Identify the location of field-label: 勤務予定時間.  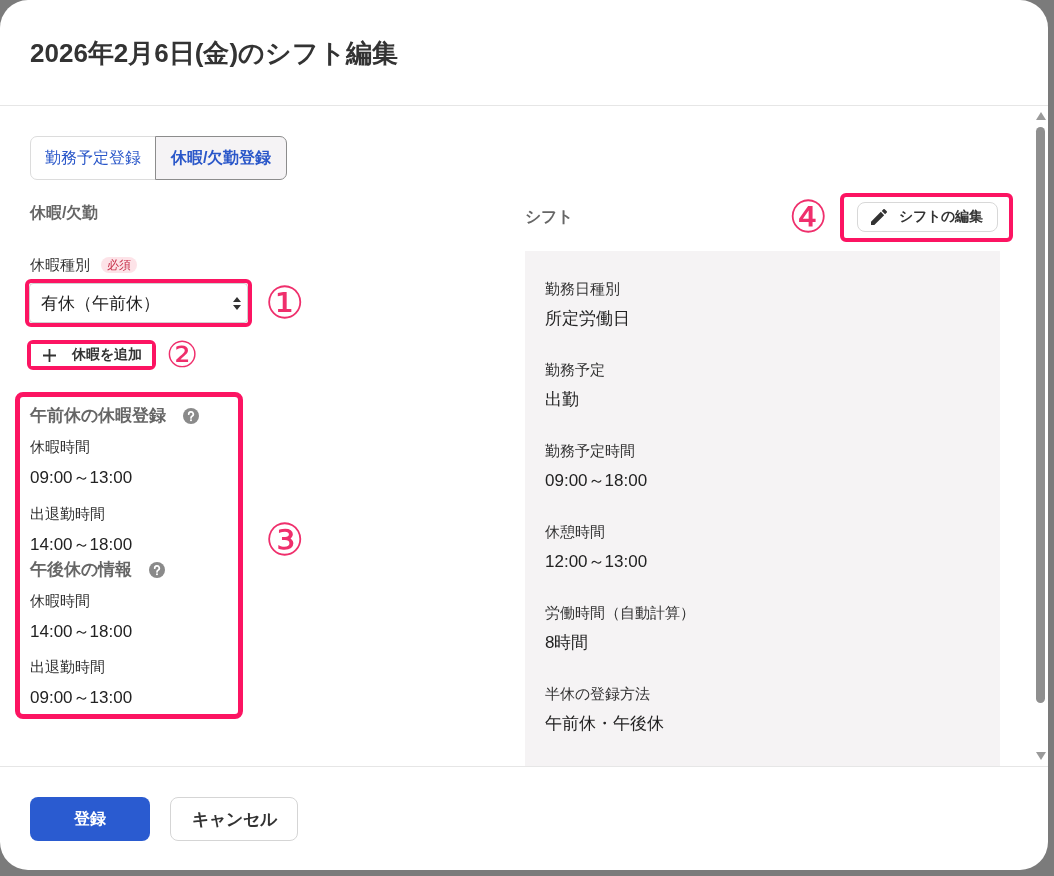
(590, 451).